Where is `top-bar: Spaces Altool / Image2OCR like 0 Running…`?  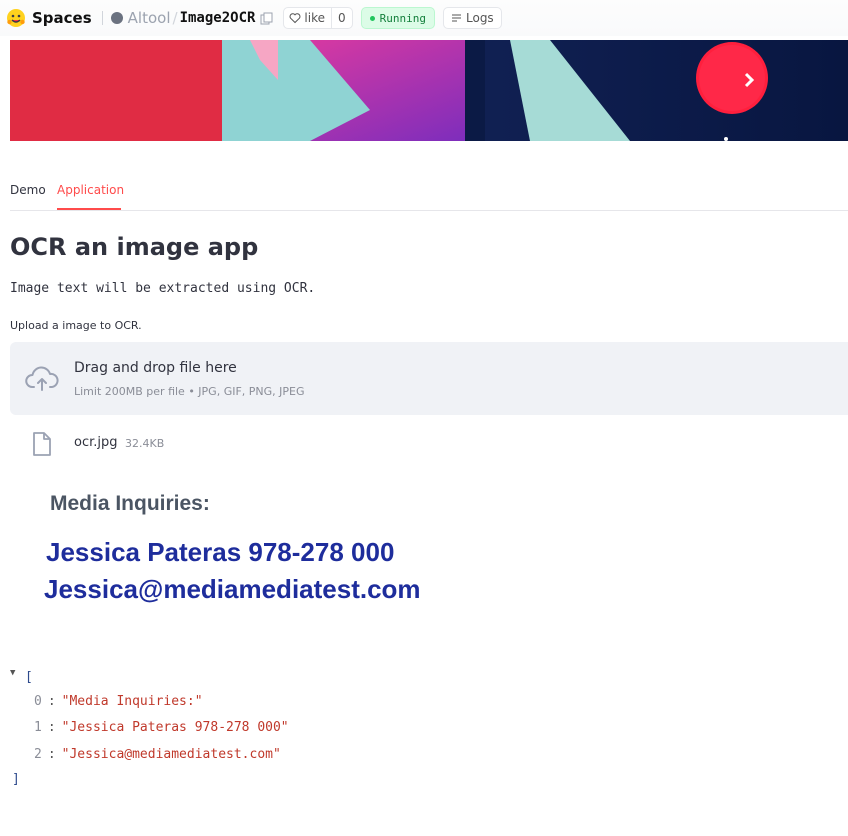
top-bar: Spaces Altool / Image2OCR like 0 Running… is located at coordinates (424, 18).